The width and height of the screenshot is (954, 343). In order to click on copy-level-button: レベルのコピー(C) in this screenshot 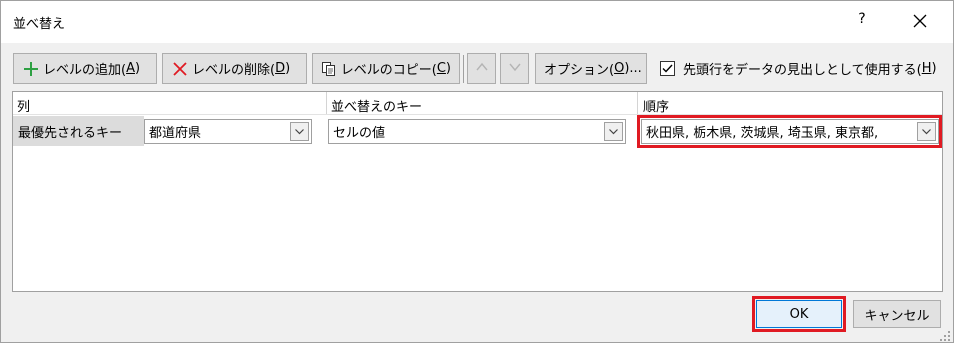, I will do `click(386, 68)`.